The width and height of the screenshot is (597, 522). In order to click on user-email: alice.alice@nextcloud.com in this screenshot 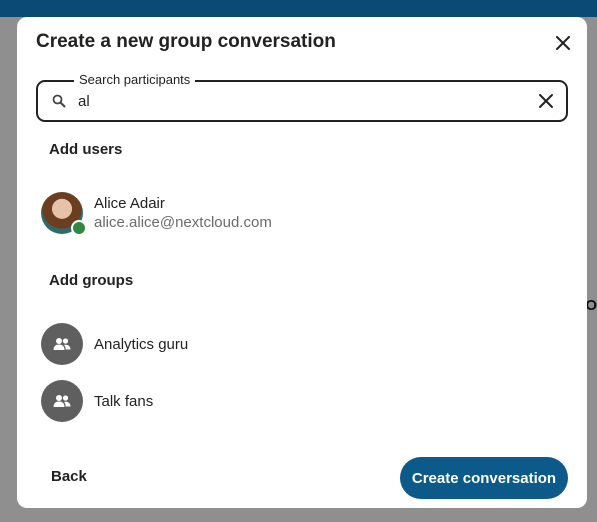, I will do `click(183, 222)`.